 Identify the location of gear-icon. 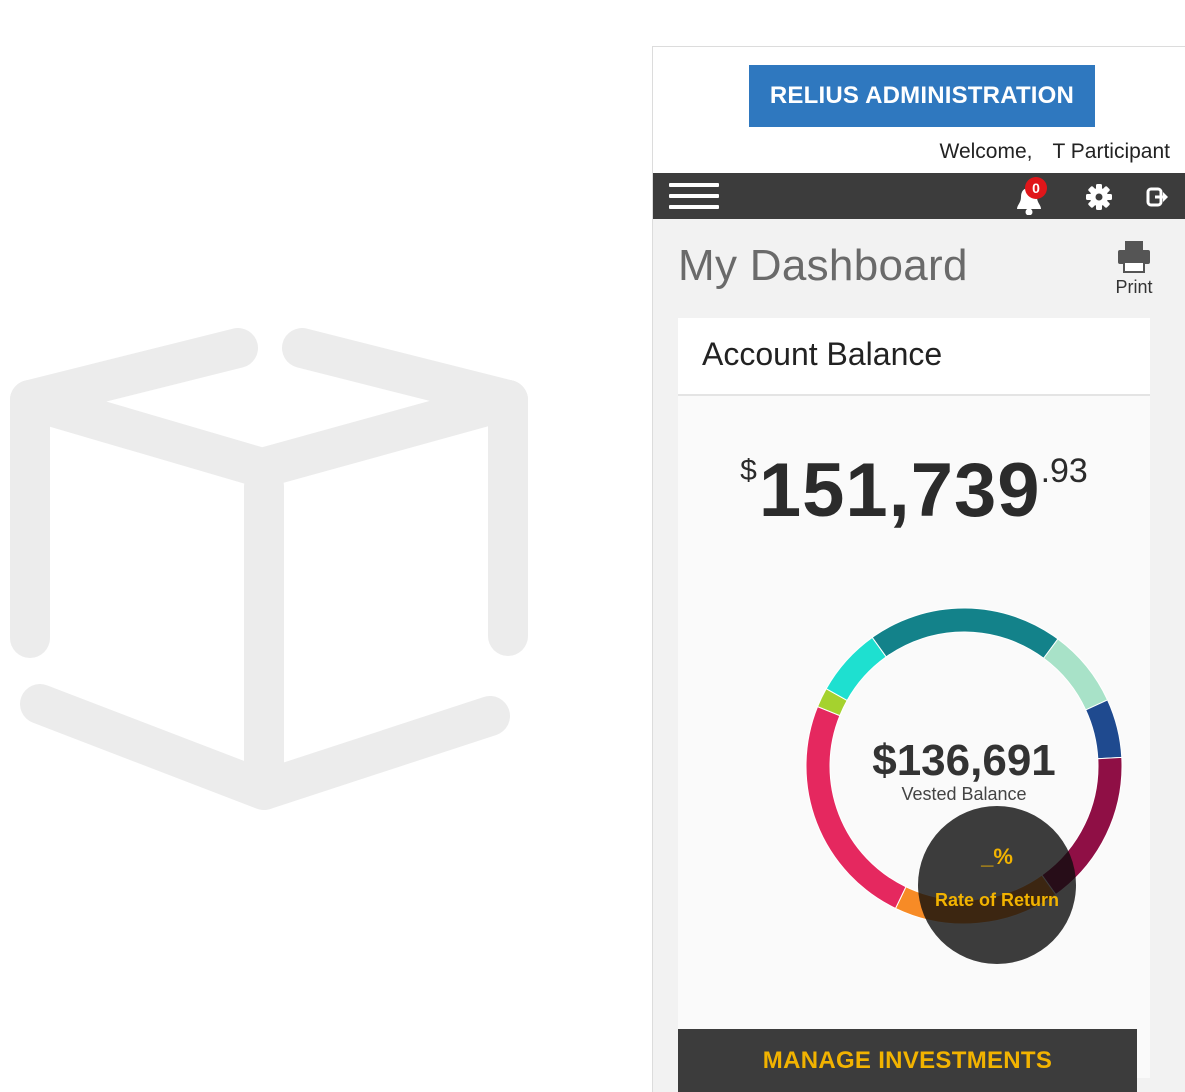
(1099, 197).